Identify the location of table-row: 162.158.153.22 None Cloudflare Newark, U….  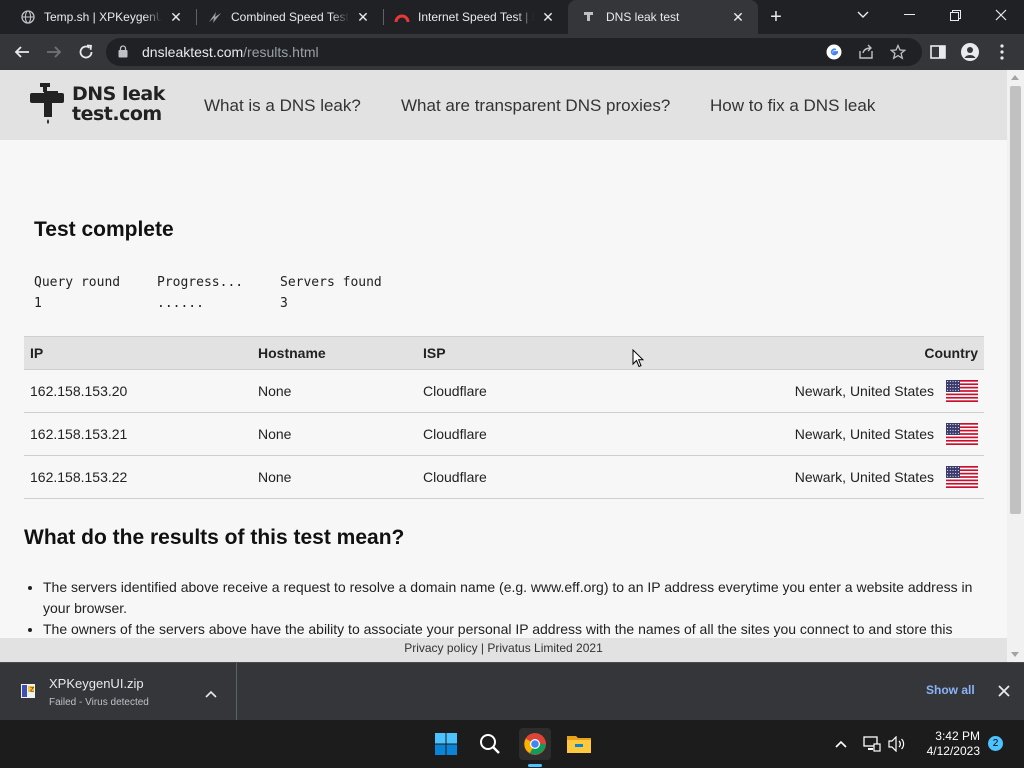
(504, 477).